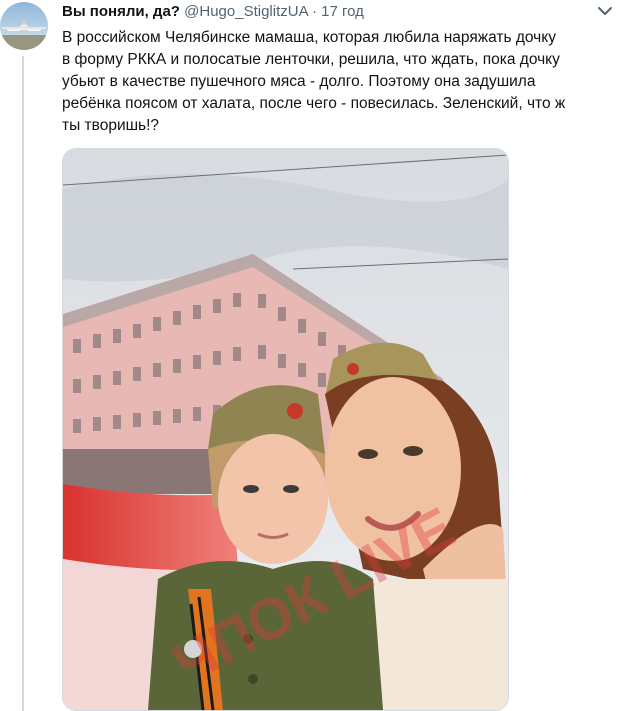  I want to click on tweet-header: Вы поняли, да? @Hugo_StiglitzUA · 17 год, so click(213, 12).